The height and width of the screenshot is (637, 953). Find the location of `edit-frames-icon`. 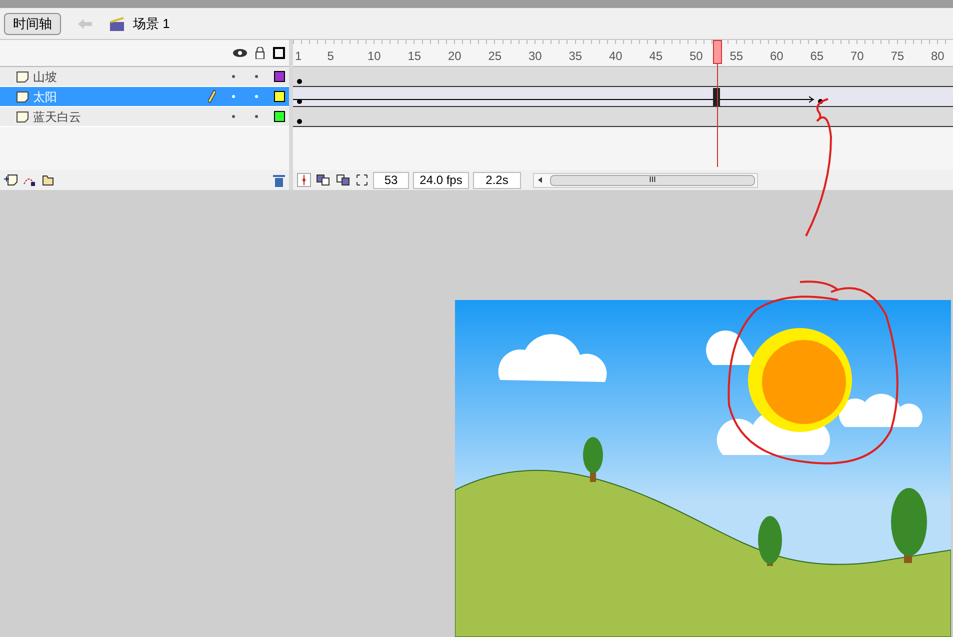

edit-frames-icon is located at coordinates (362, 180).